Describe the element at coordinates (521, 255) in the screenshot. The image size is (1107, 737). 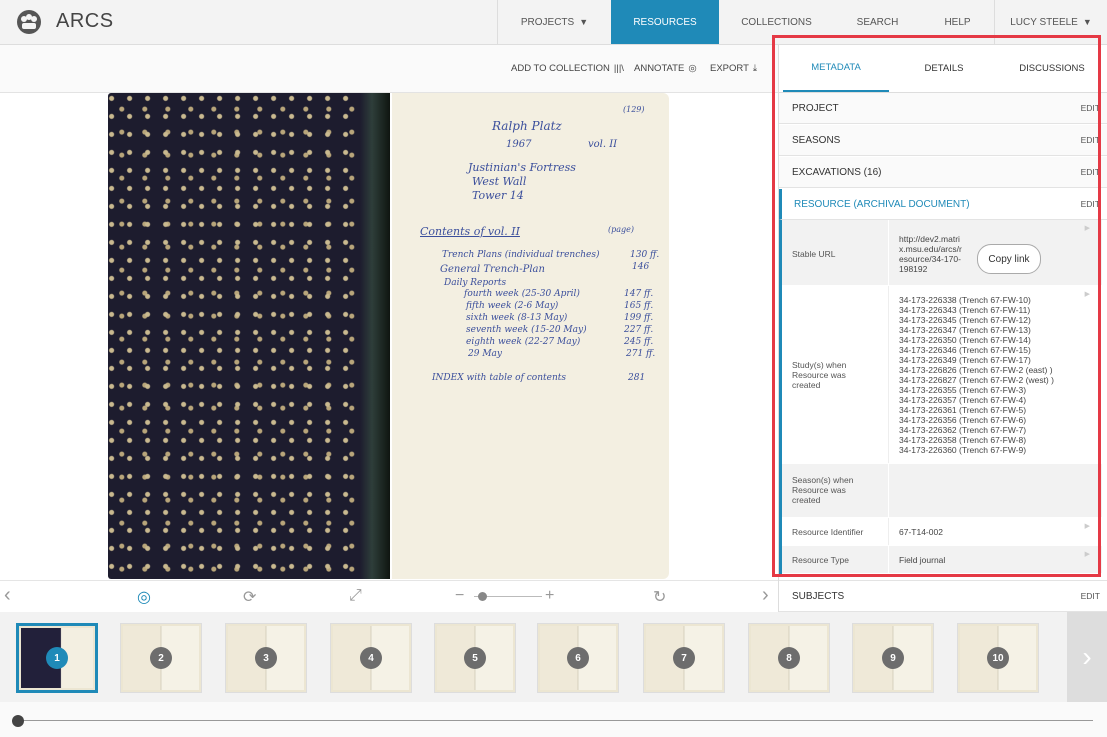
I see `hand-line: Trench Plans (individual trenches)` at that location.